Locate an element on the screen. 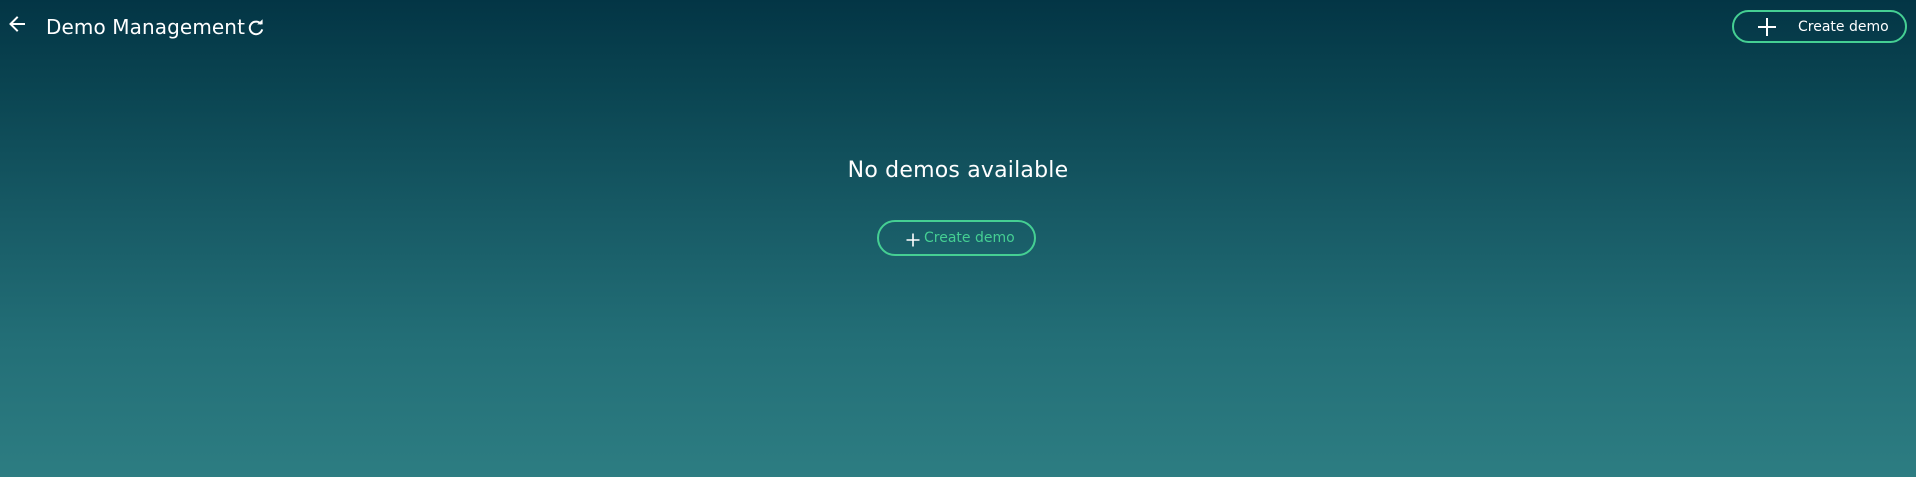 The height and width of the screenshot is (477, 1916). arrow-left-icon is located at coordinates (17, 24).